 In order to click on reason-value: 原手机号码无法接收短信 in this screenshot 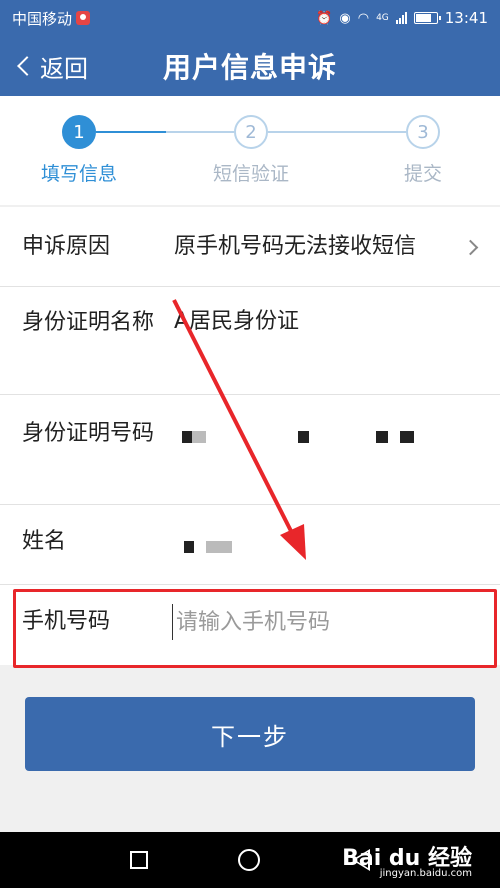, I will do `click(295, 246)`.